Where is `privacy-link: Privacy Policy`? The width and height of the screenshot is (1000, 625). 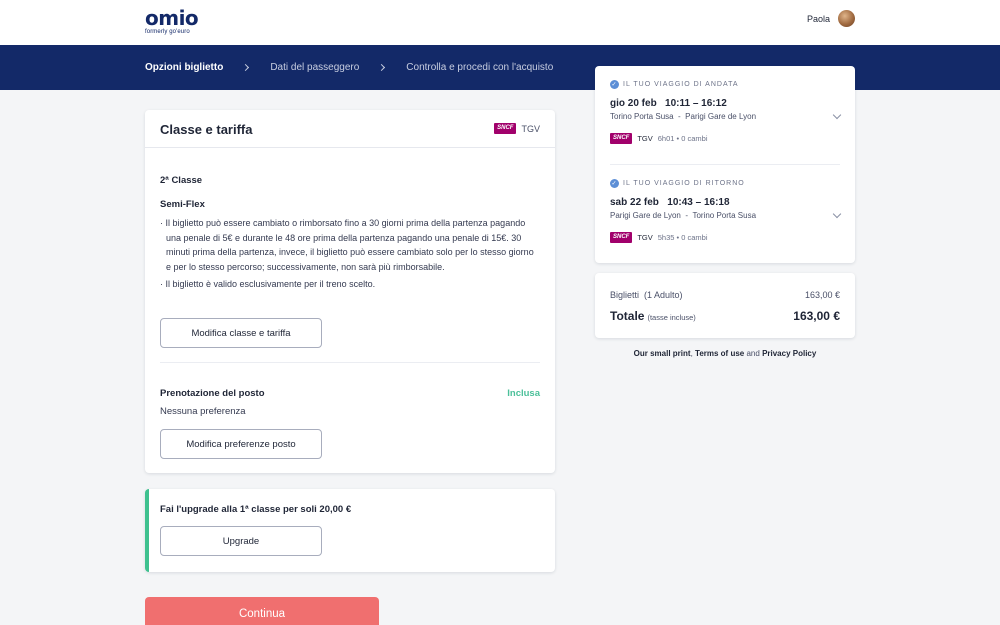
privacy-link: Privacy Policy is located at coordinates (789, 353).